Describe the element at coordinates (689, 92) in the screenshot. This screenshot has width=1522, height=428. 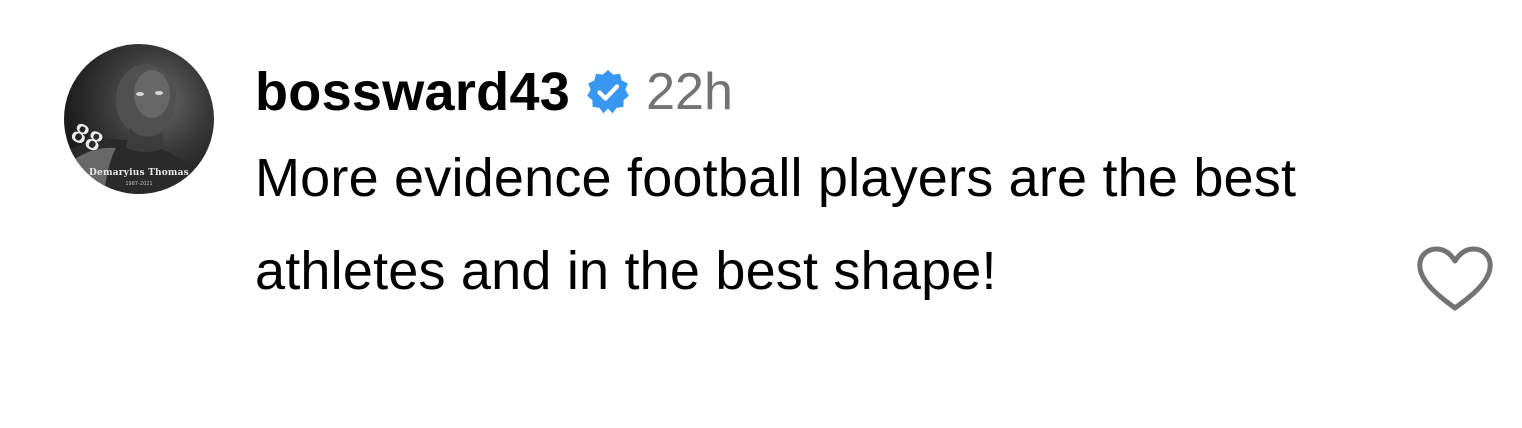
I see `comment-timestamp: 22h` at that location.